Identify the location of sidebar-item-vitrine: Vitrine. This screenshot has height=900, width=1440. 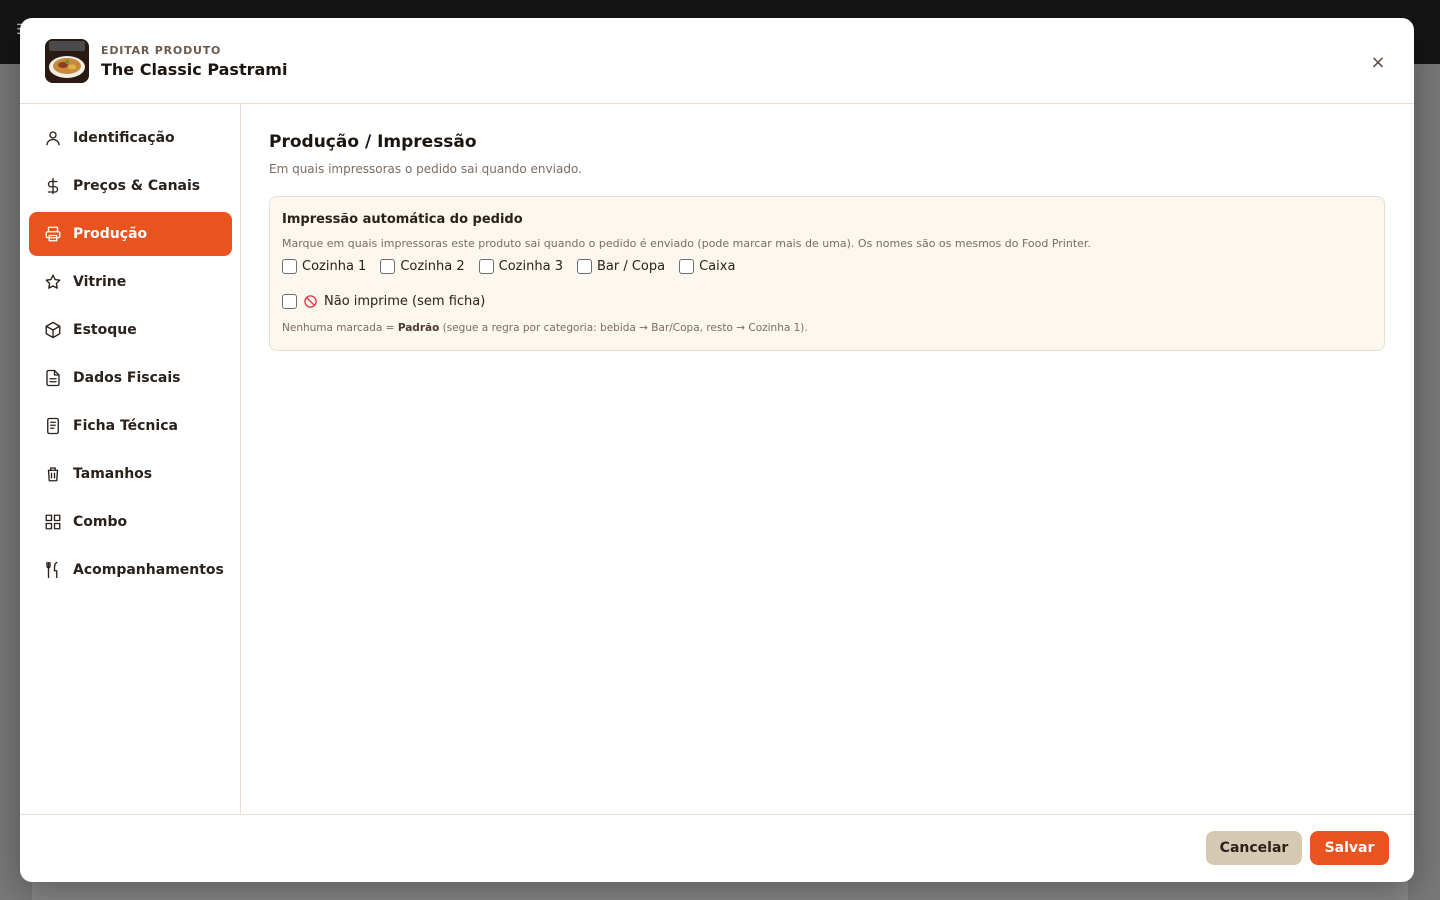
(130, 282).